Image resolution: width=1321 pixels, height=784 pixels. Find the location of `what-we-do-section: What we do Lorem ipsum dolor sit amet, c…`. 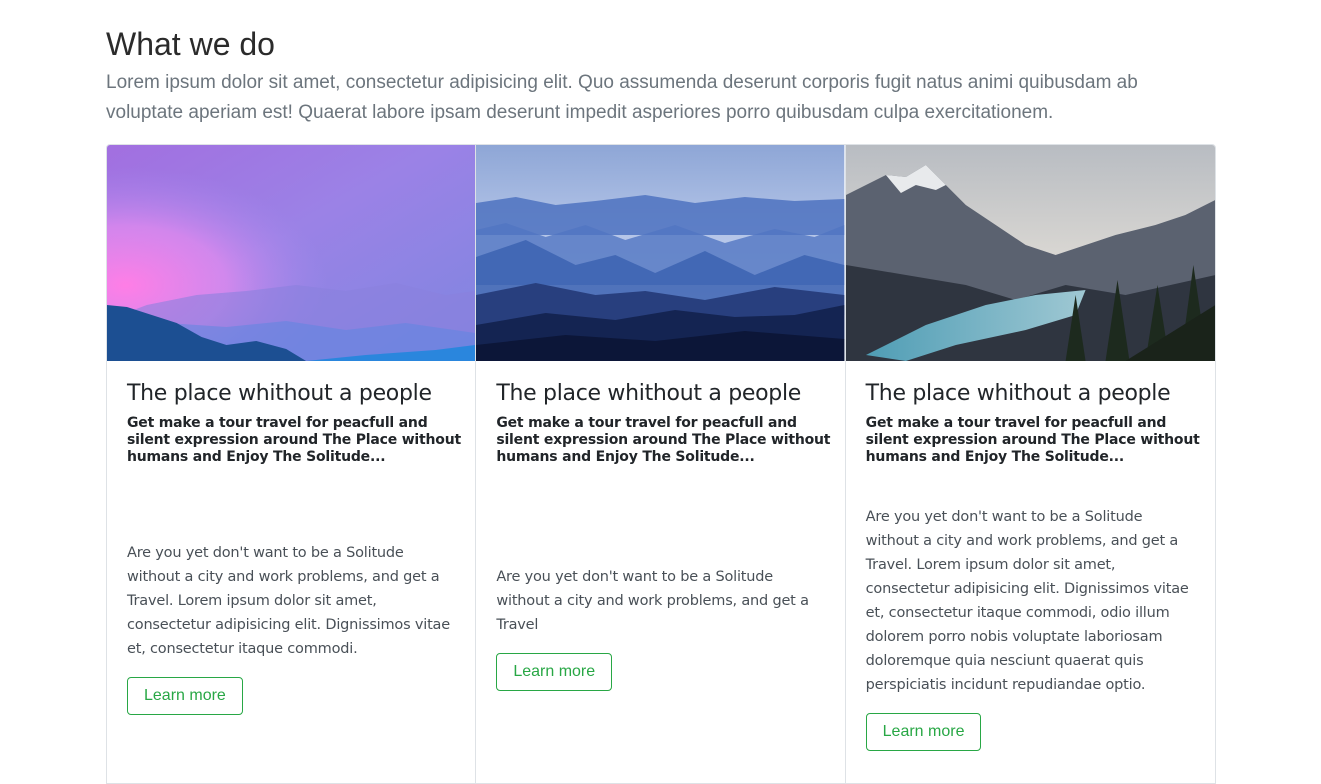

what-we-do-section: What we do Lorem ipsum dolor sit amet, c… is located at coordinates (661, 76).